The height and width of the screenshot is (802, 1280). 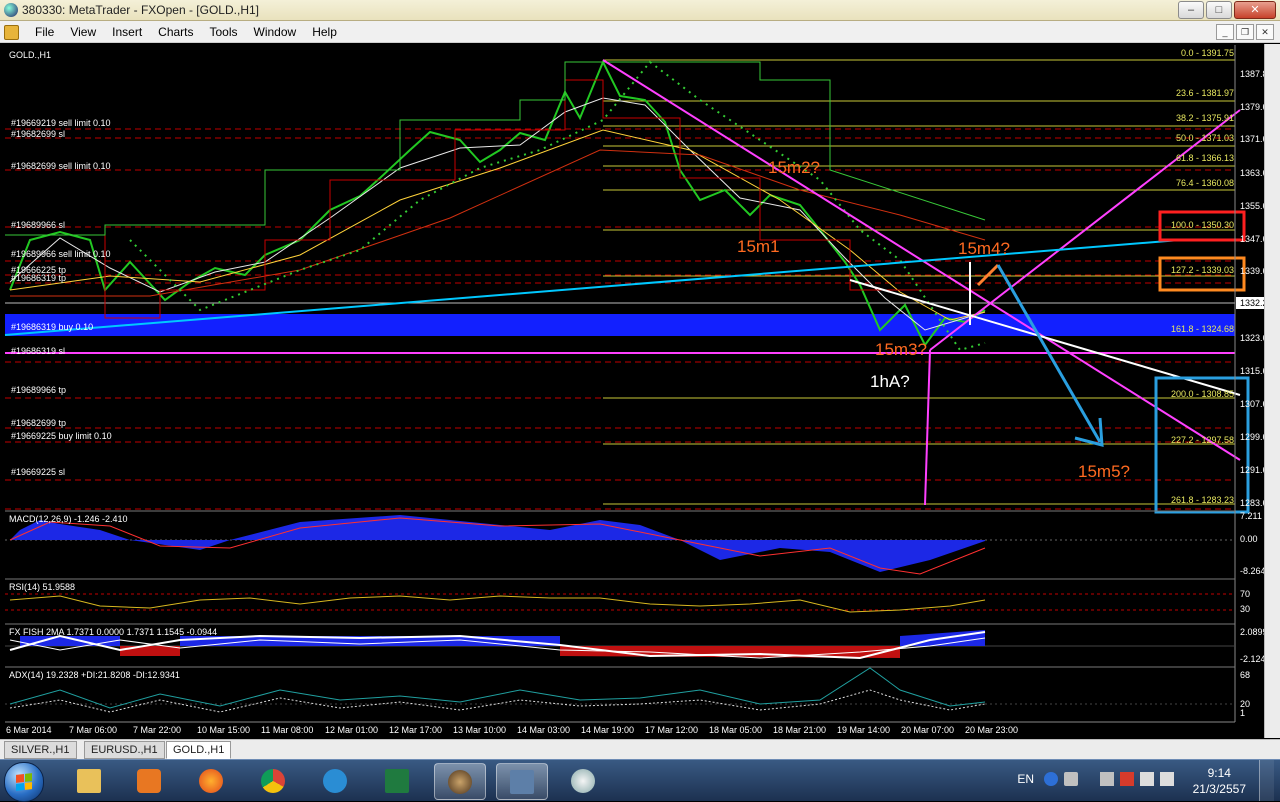 What do you see at coordinates (38, 390) in the screenshot?
I see `order-label: #19689966 tp` at bounding box center [38, 390].